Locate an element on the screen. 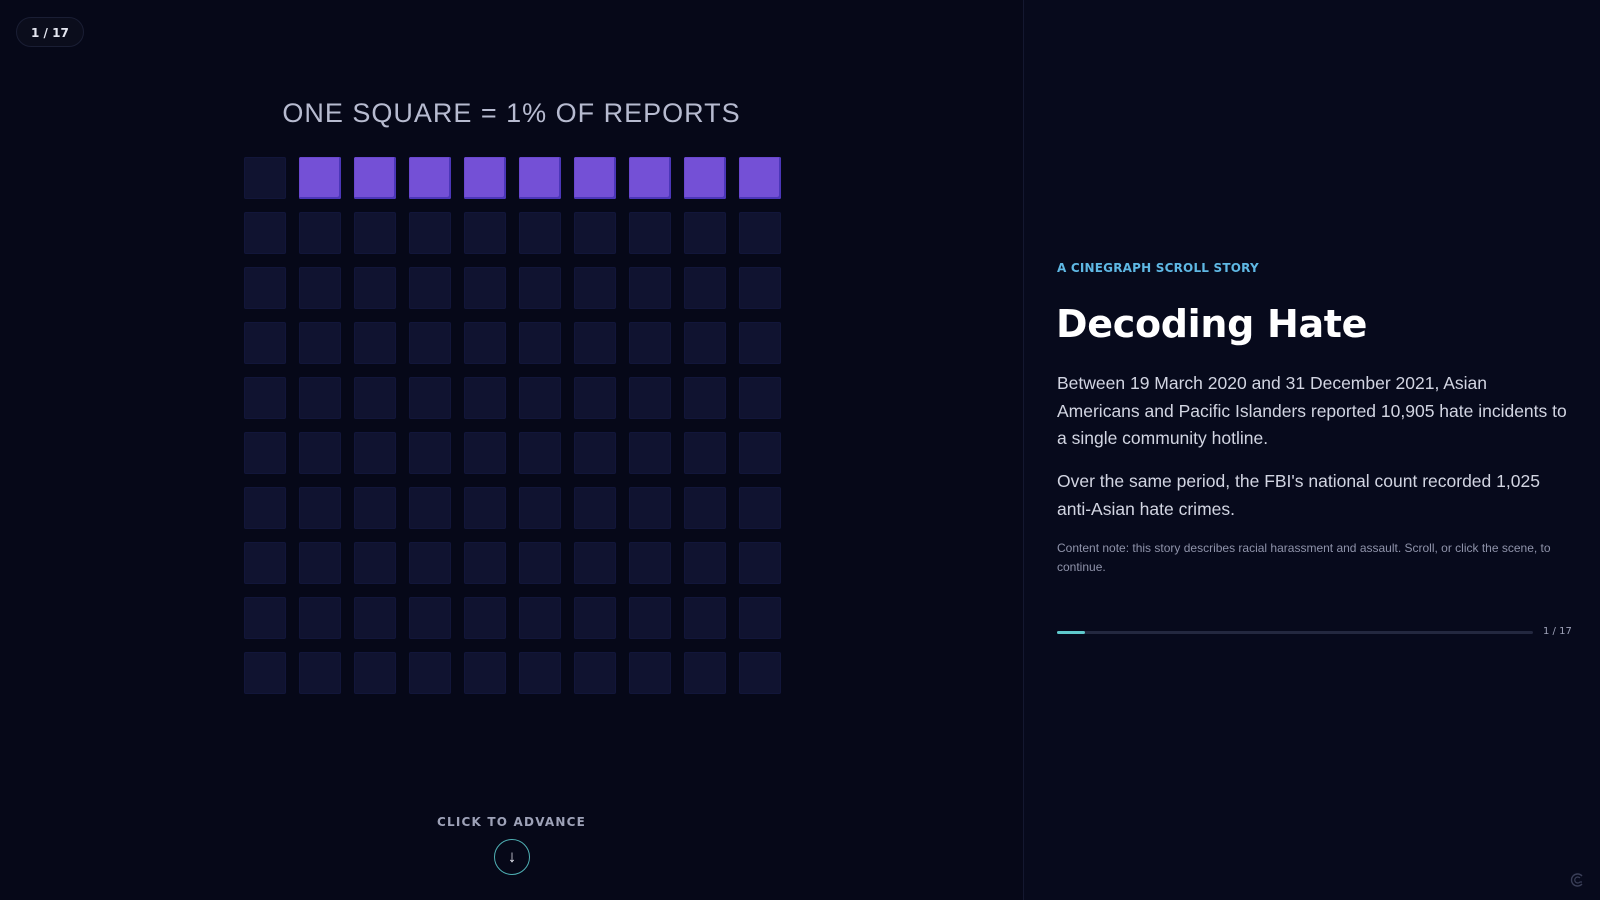 This screenshot has width=1600, height=900. step-counter-badge: 1 / 17 is located at coordinates (50, 32).